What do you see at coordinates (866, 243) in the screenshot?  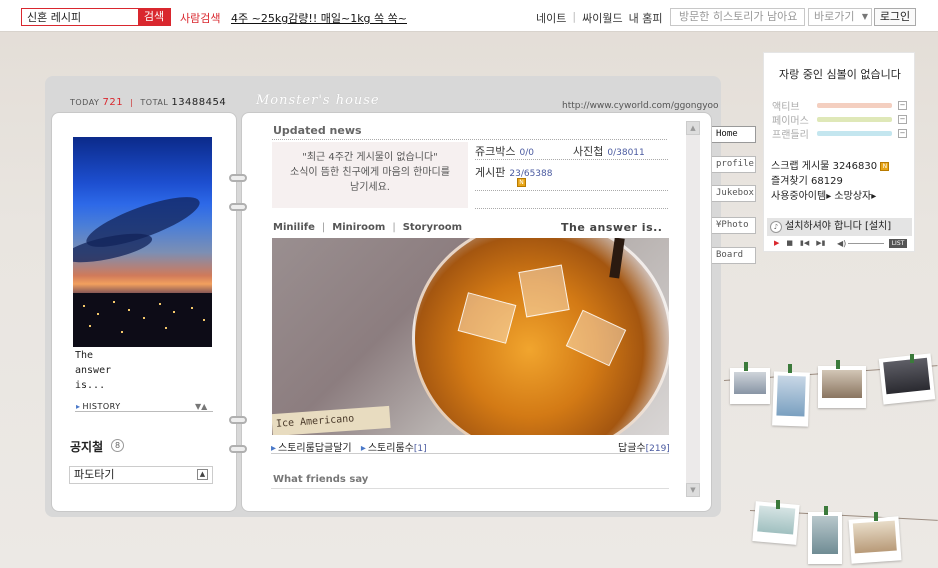 I see `volume-slider` at bounding box center [866, 243].